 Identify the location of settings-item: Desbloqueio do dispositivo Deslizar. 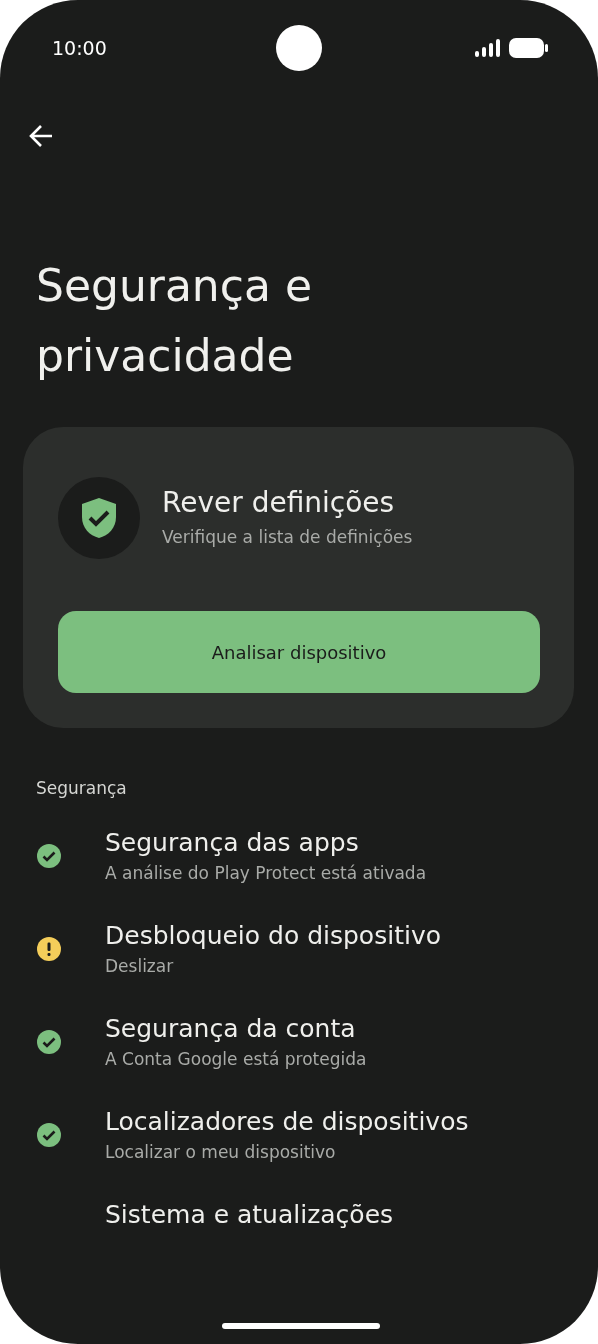
(273, 948).